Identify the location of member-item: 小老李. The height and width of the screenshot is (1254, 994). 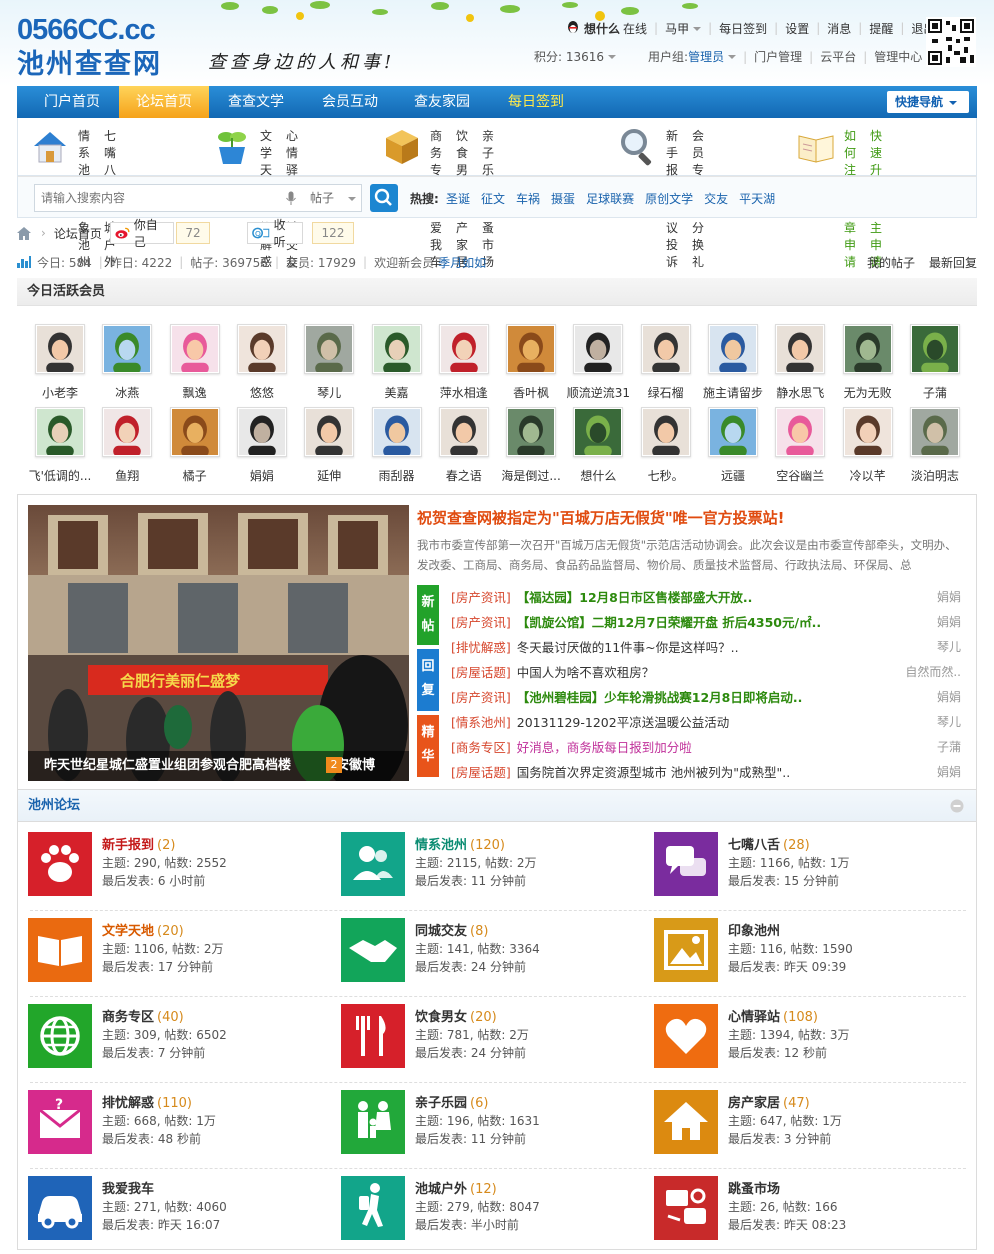
(60, 359).